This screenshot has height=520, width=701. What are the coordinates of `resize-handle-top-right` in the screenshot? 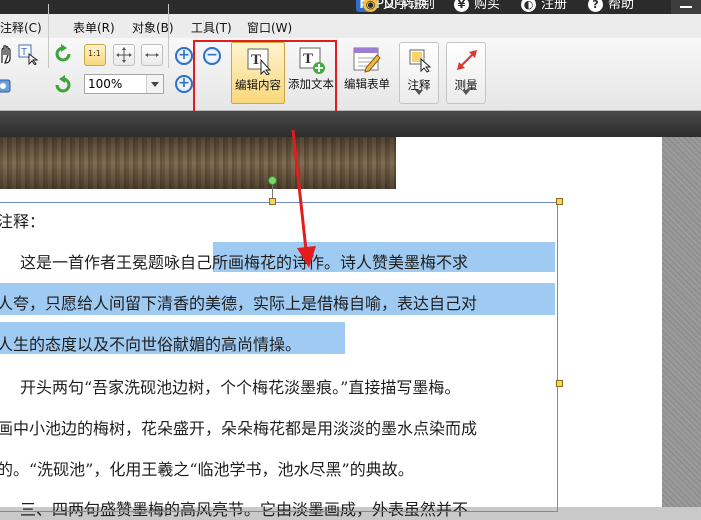 It's located at (559, 201).